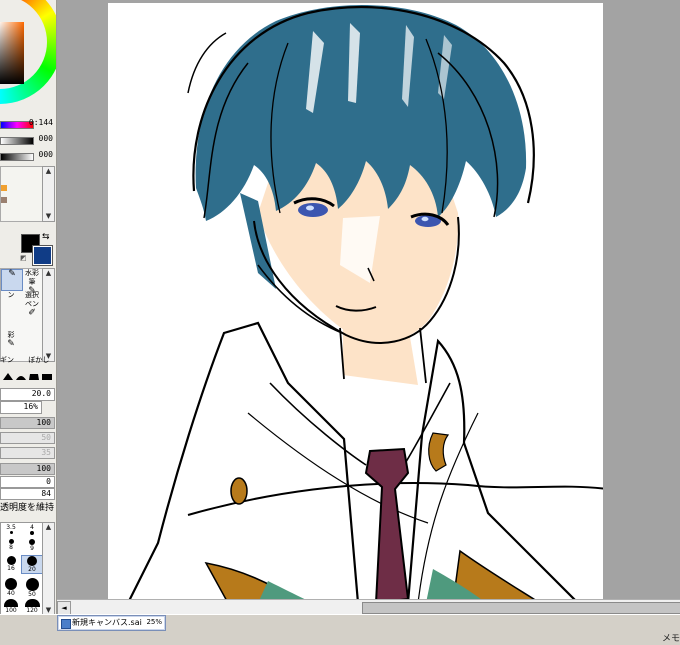 This screenshot has height=645, width=680. I want to click on swap-colors-icon: ⇆, so click(46, 237).